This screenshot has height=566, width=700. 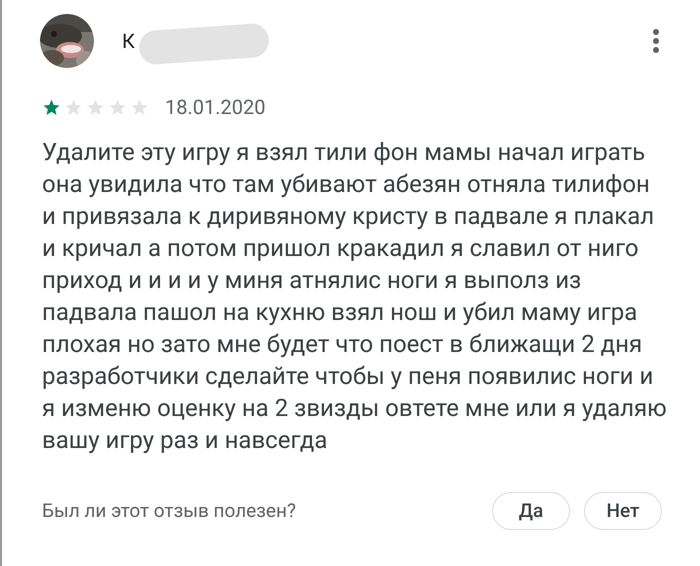 What do you see at coordinates (656, 41) in the screenshot?
I see `more-options-icon` at bounding box center [656, 41].